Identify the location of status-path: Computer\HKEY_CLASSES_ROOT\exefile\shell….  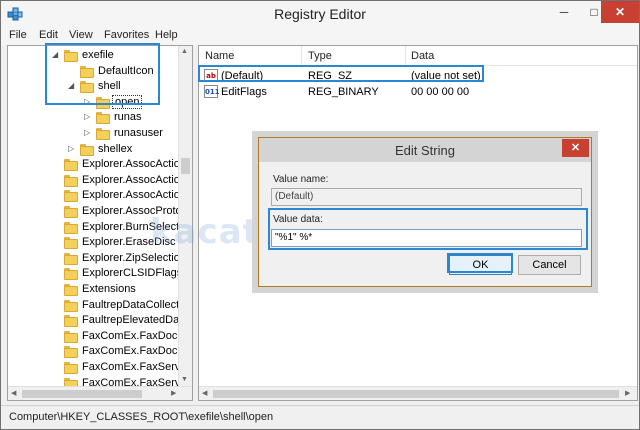
(141, 417).